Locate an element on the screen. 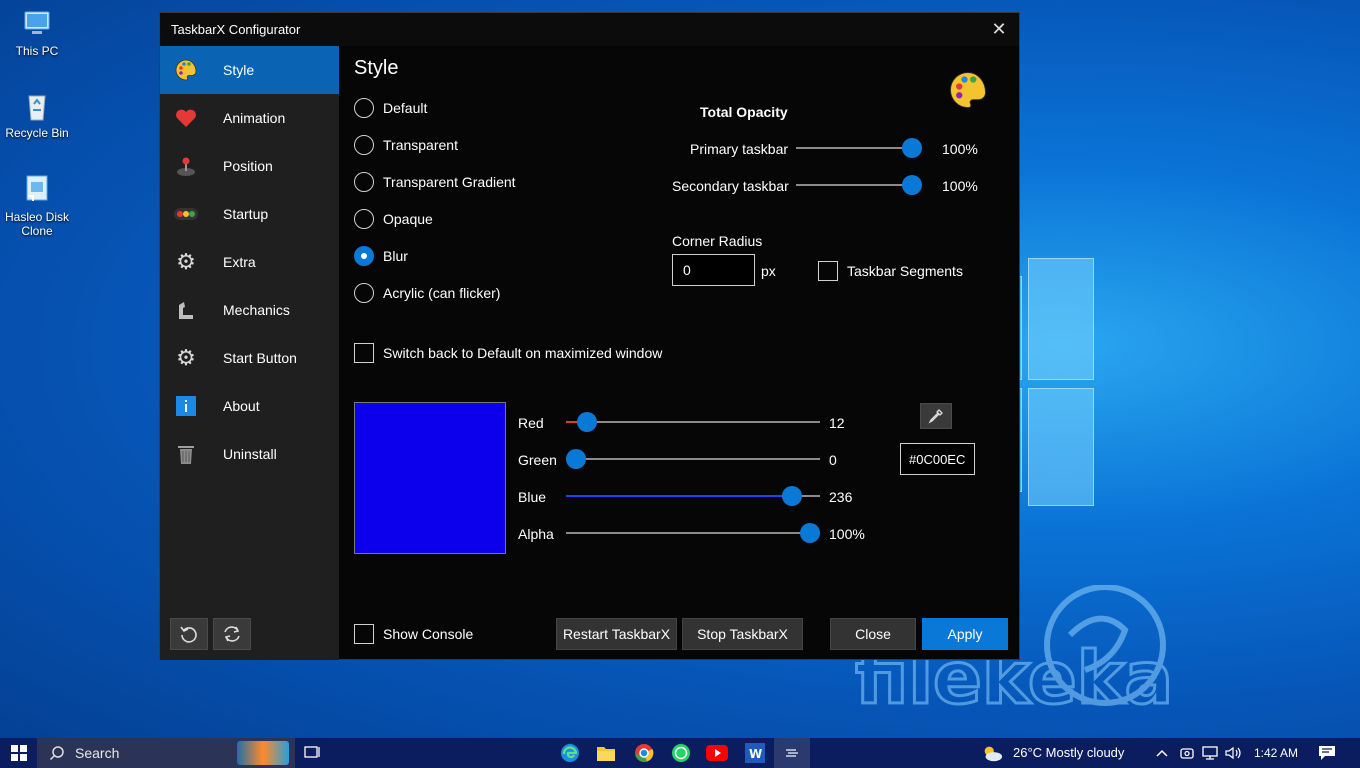 This screenshot has height=768, width=1360. red-slider is located at coordinates (693, 422).